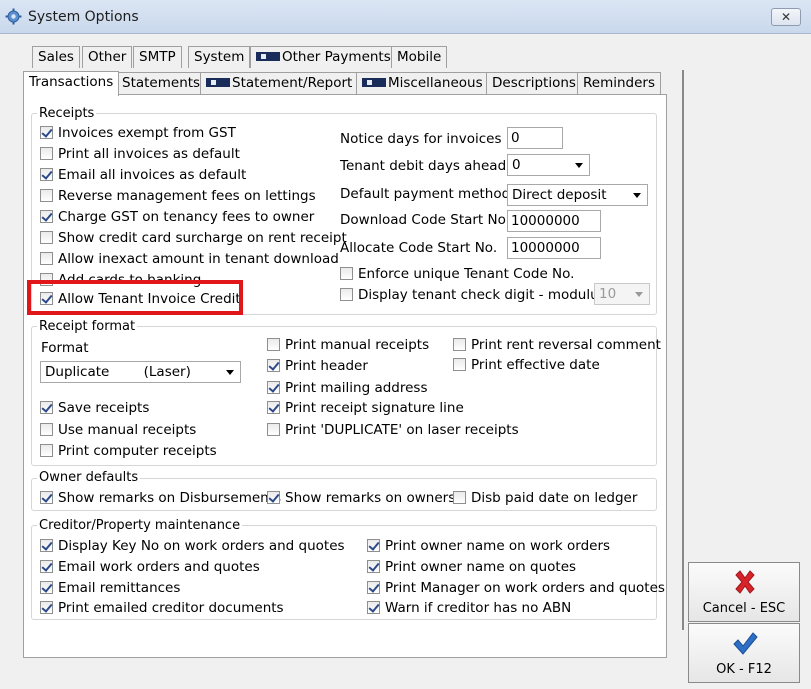 This screenshot has width=811, height=689. What do you see at coordinates (192, 546) in the screenshot?
I see `display-key-no-checkbox: Display Key No on work orders and quotes` at bounding box center [192, 546].